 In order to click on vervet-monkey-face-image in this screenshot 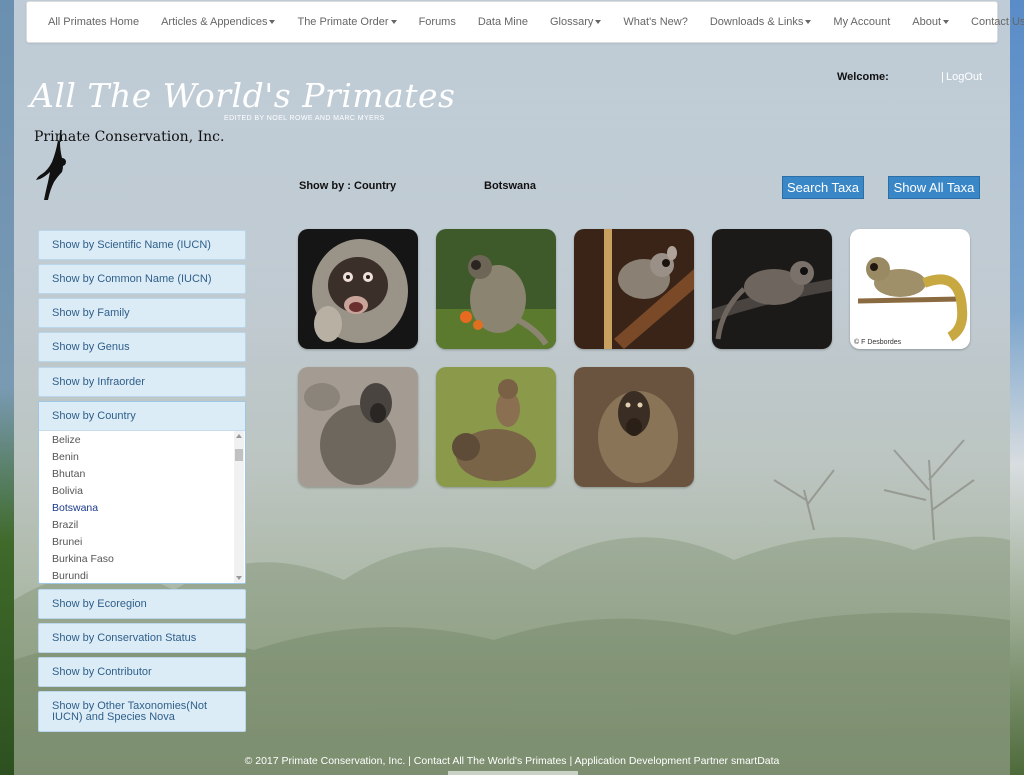, I will do `click(358, 289)`.